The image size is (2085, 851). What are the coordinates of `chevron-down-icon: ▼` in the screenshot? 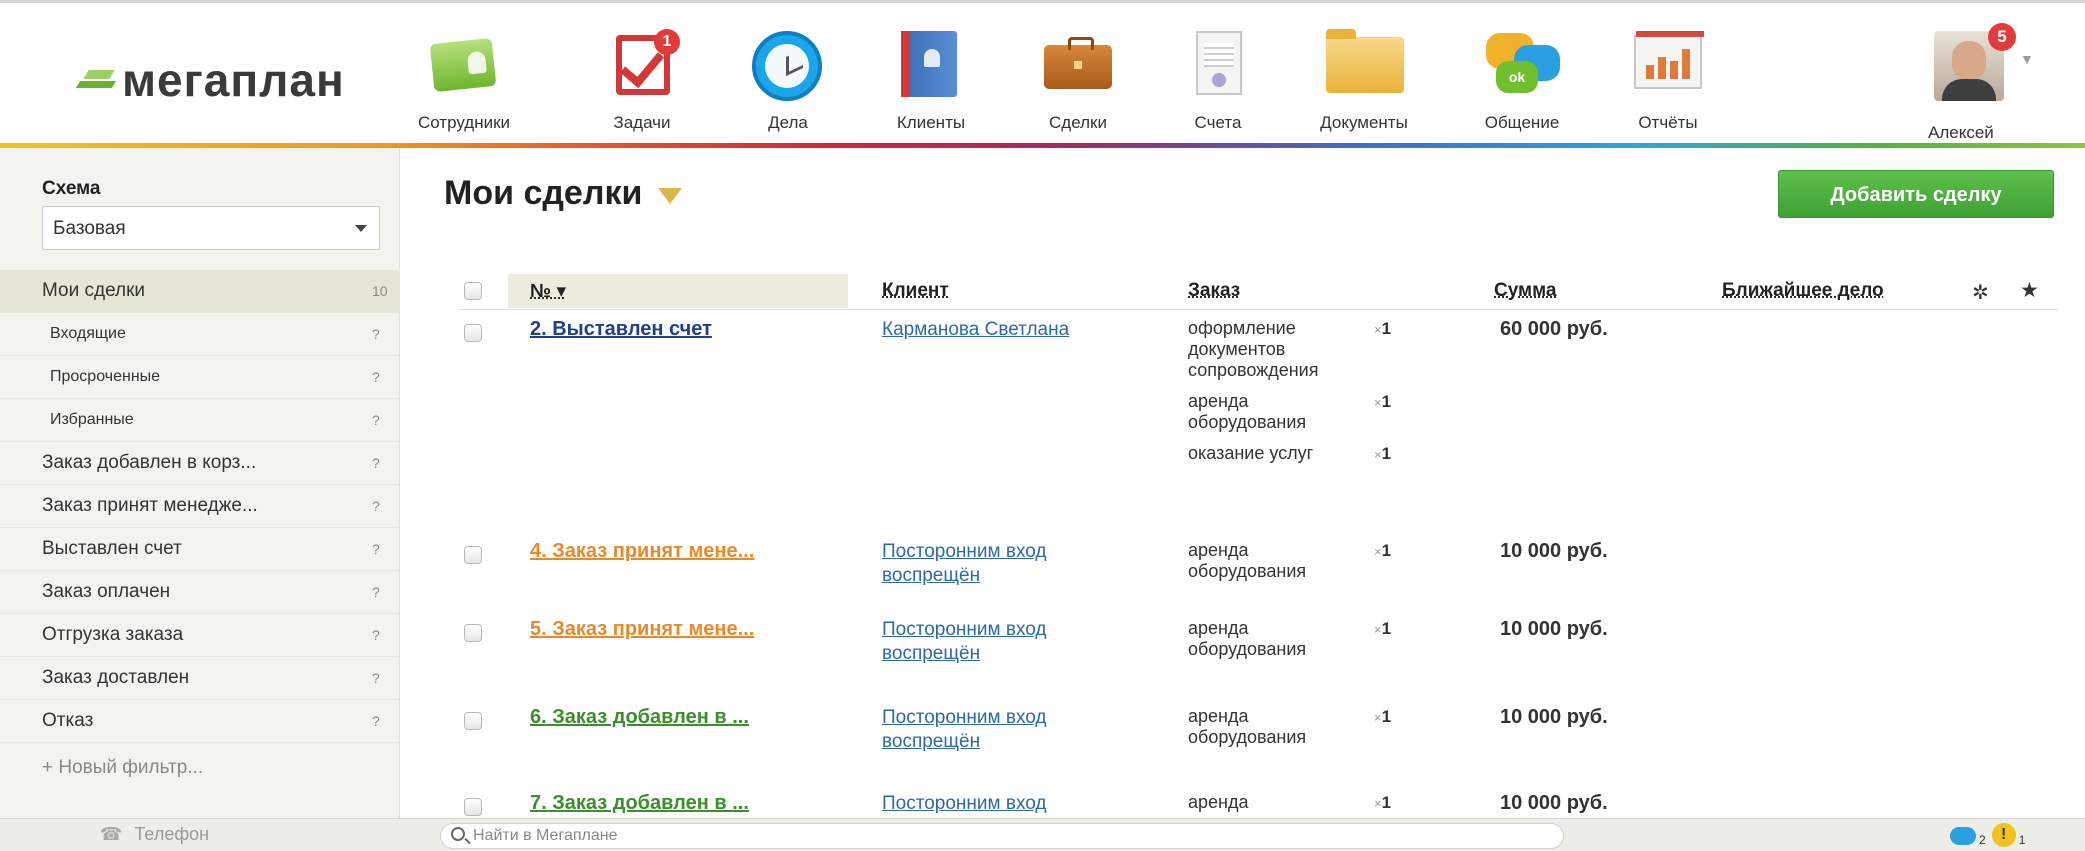 It's located at (2027, 59).